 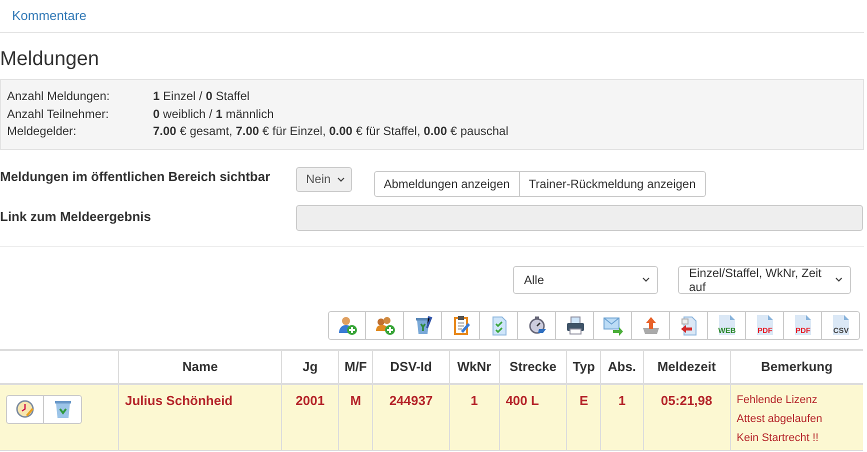 I want to click on comments-link: Kommentare, so click(x=49, y=15).